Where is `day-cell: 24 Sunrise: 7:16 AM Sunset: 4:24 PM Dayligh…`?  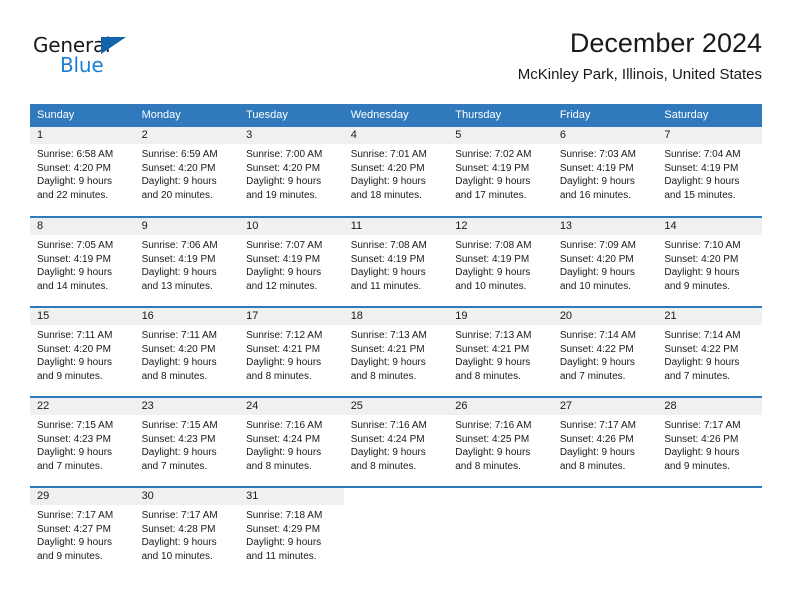
day-cell: 24 Sunrise: 7:16 AM Sunset: 4:24 PM Dayligh… is located at coordinates (291, 441).